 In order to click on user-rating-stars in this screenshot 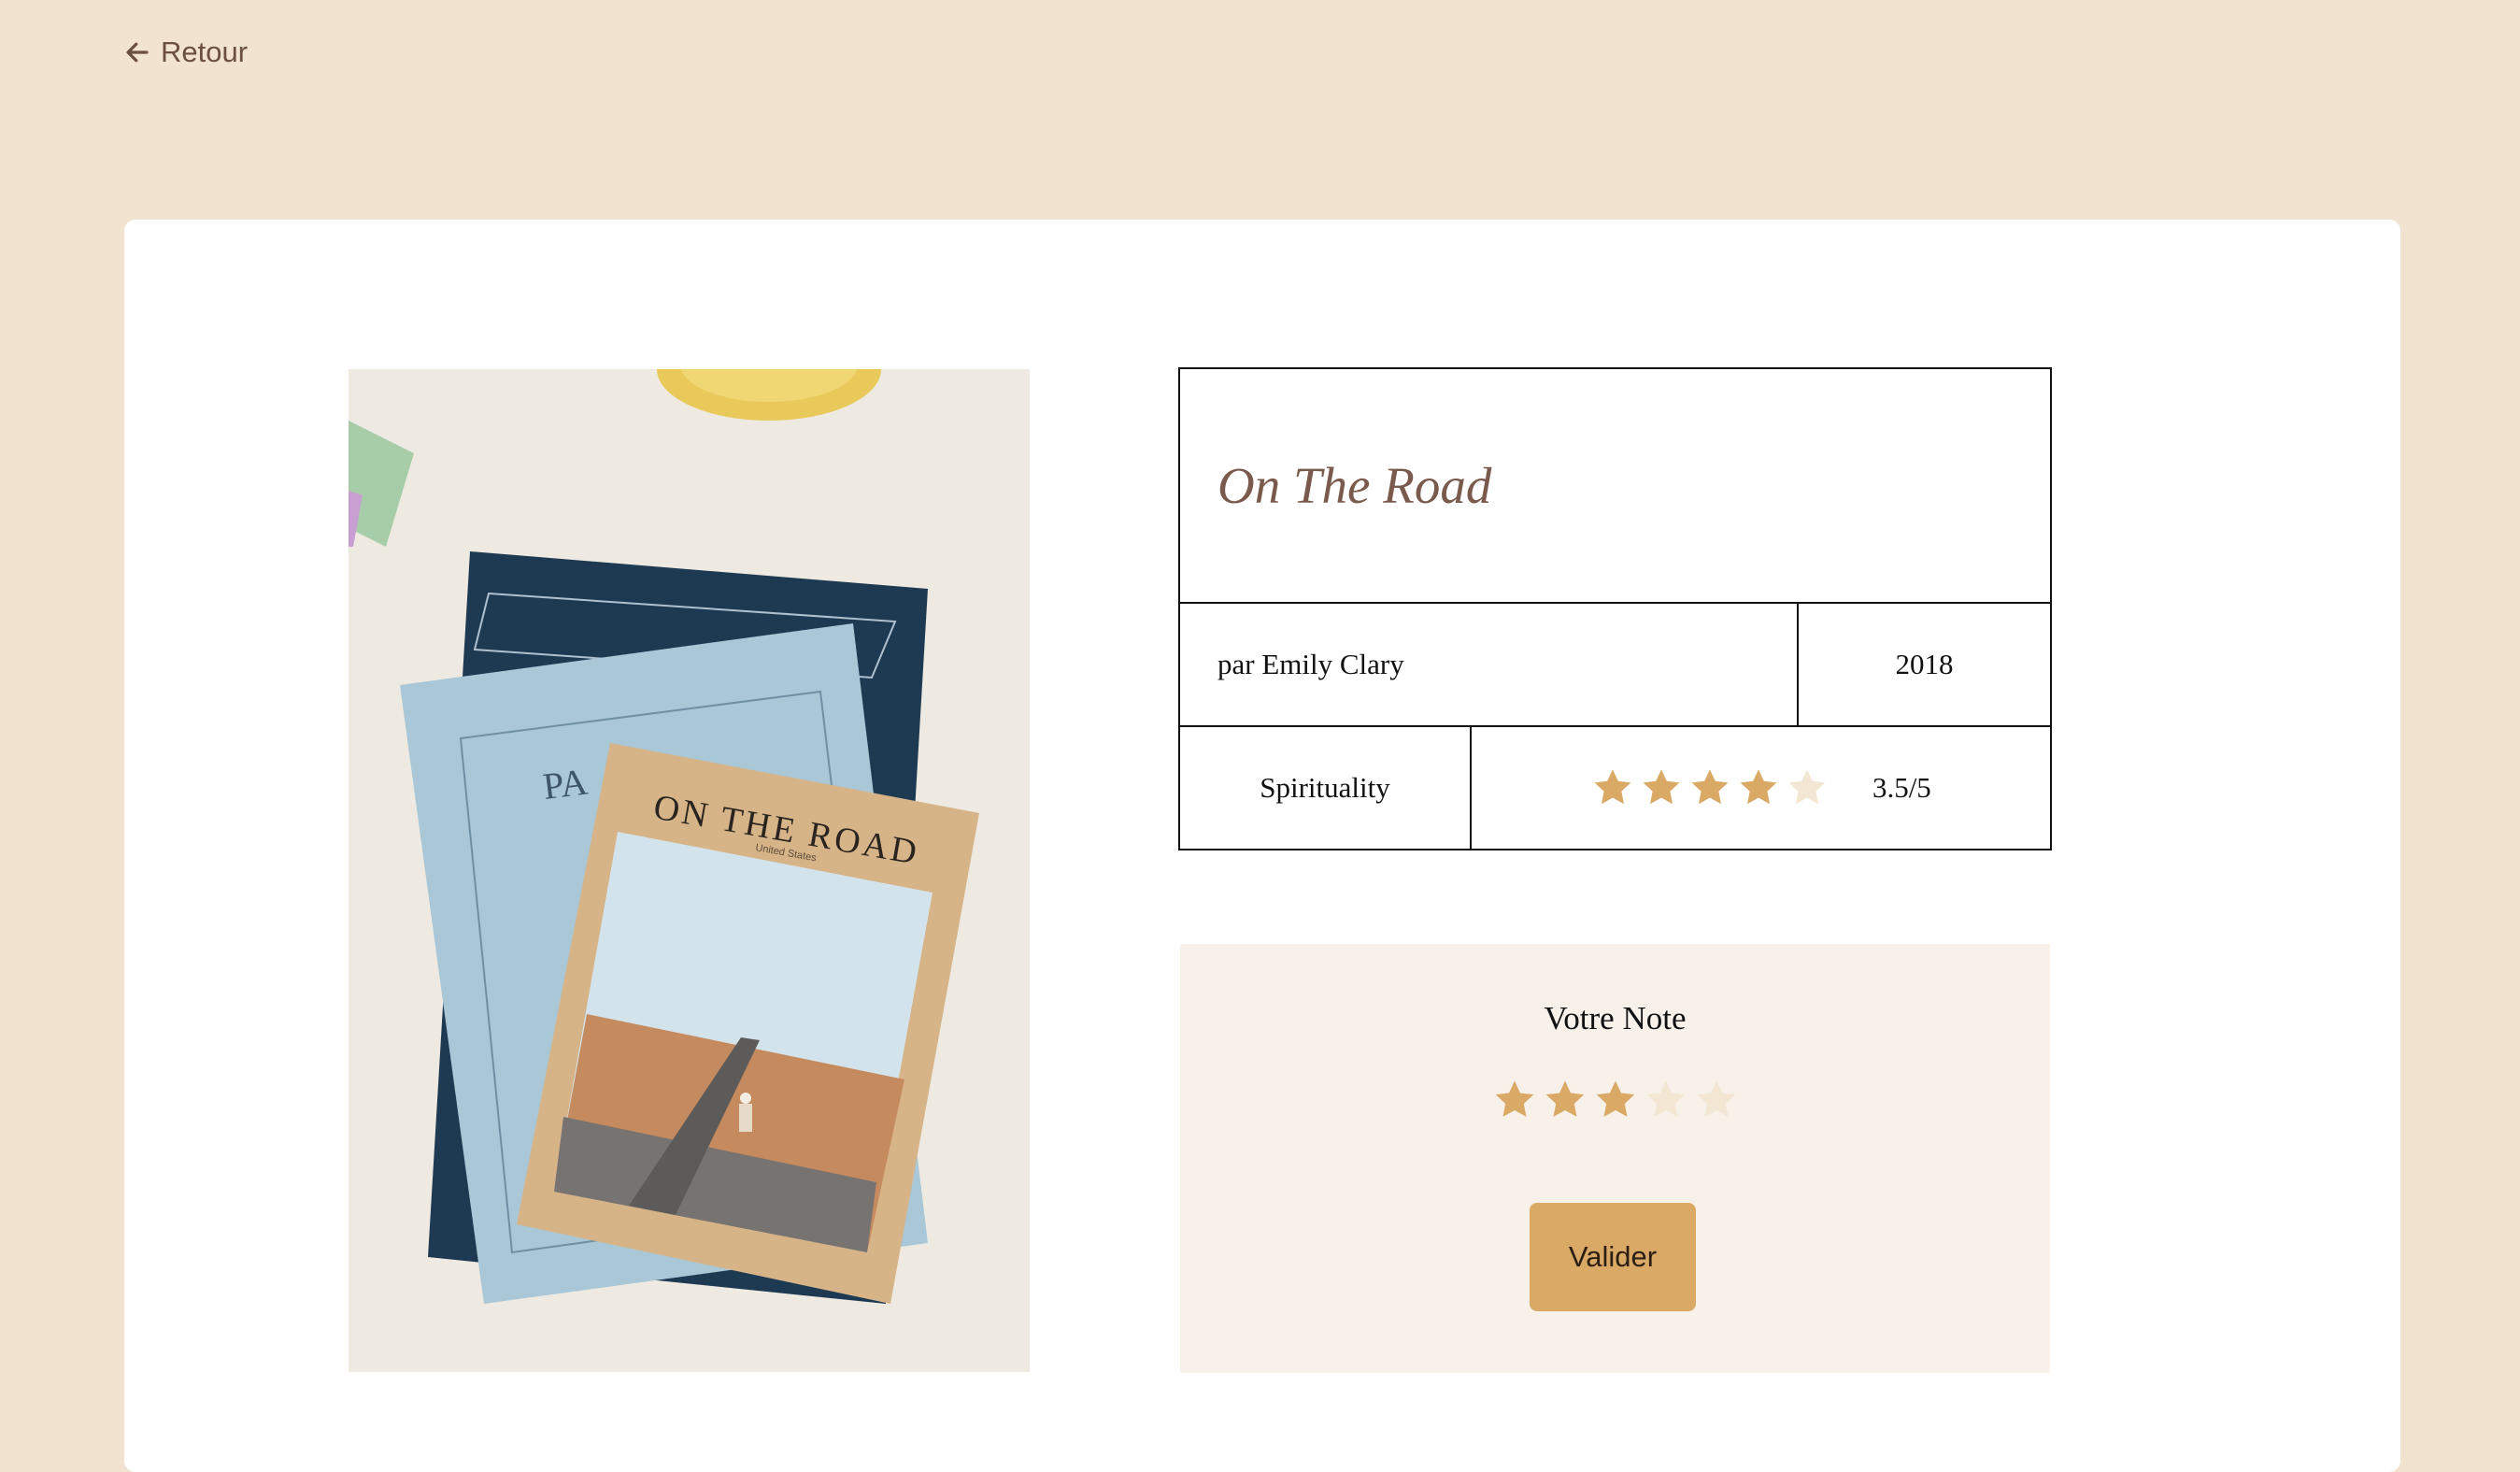, I will do `click(1615, 1100)`.